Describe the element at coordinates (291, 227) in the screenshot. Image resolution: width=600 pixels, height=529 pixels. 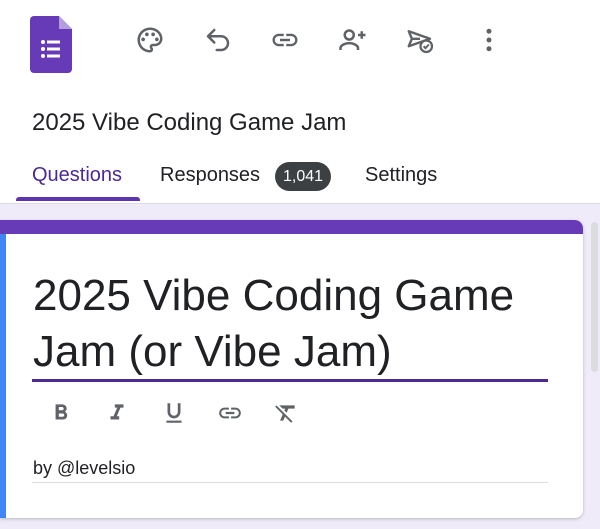
I see `card-accent-bar` at that location.